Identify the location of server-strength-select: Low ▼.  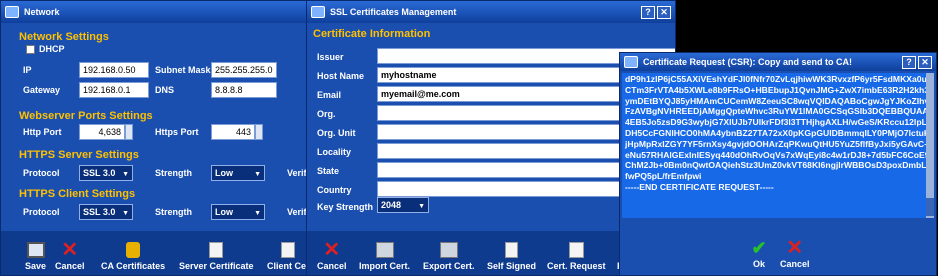
(238, 173).